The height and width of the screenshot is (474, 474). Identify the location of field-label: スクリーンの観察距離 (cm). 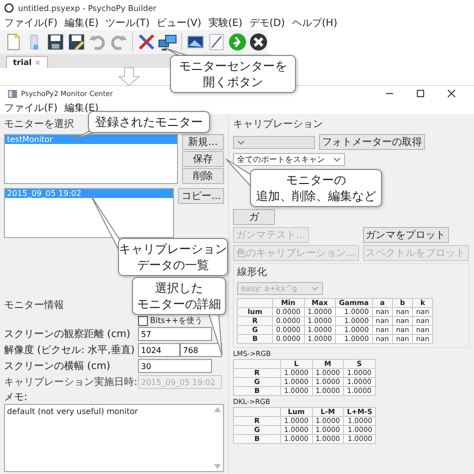
(68, 334).